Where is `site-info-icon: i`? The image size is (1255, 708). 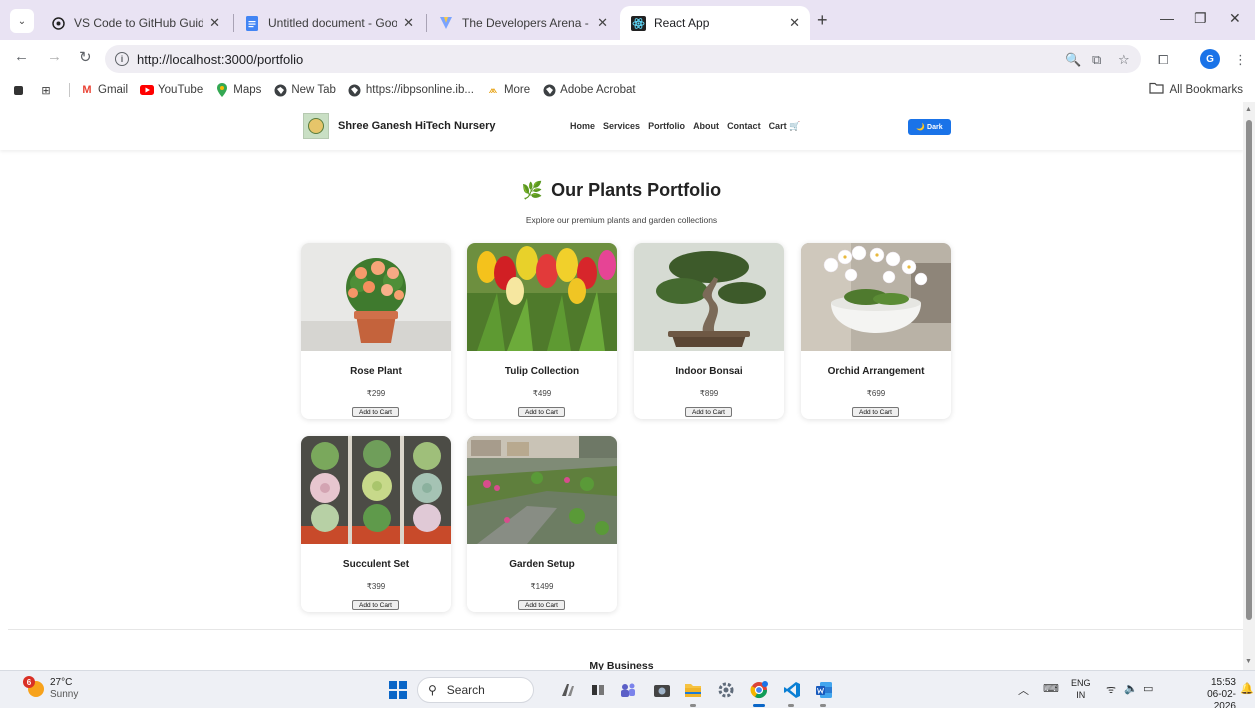
site-info-icon: i is located at coordinates (122, 59).